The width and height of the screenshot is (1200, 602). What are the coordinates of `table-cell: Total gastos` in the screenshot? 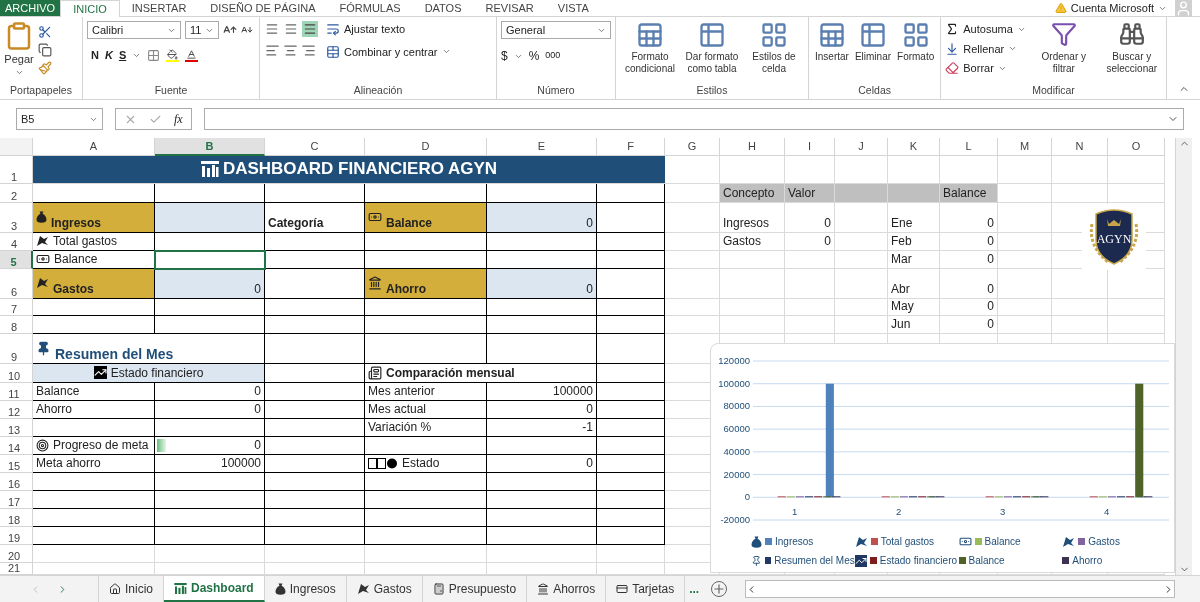 It's located at (94, 242).